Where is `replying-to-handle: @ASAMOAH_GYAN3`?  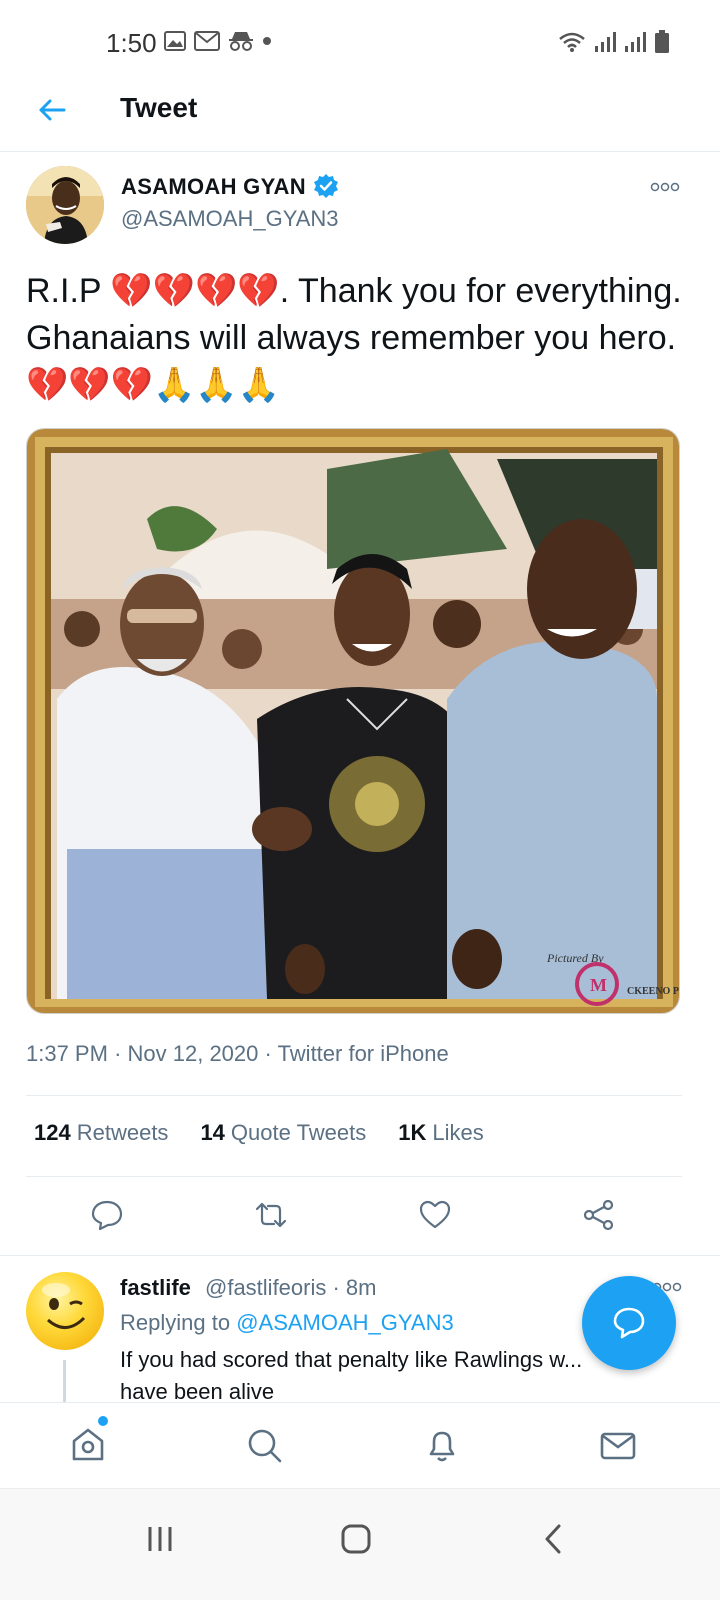 replying-to-handle: @ASAMOAH_GYAN3 is located at coordinates (345, 1322).